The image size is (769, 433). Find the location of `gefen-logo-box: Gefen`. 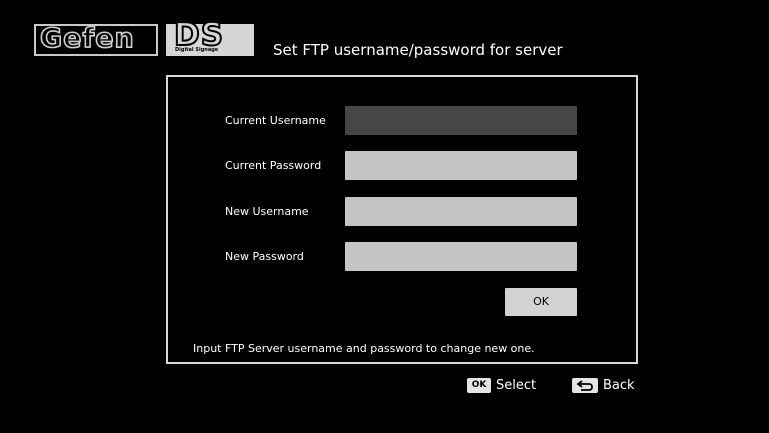

gefen-logo-box: Gefen is located at coordinates (96, 39).